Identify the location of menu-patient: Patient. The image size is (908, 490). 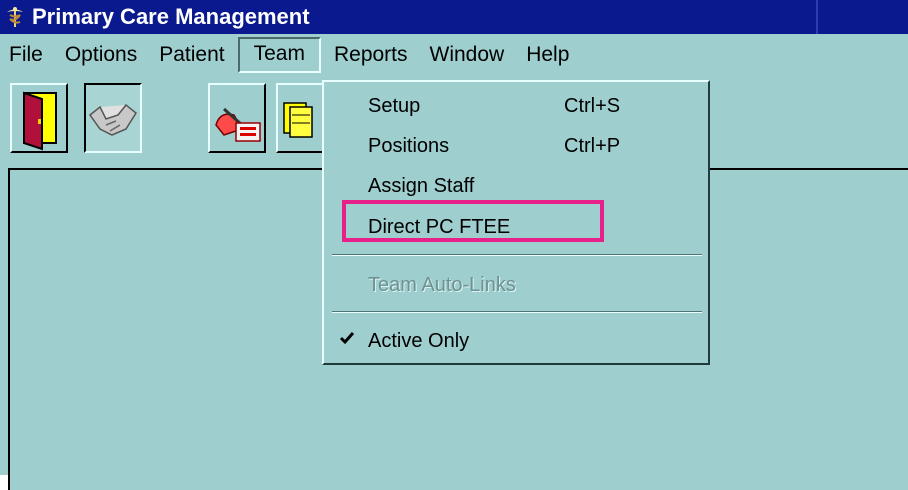
(191, 55).